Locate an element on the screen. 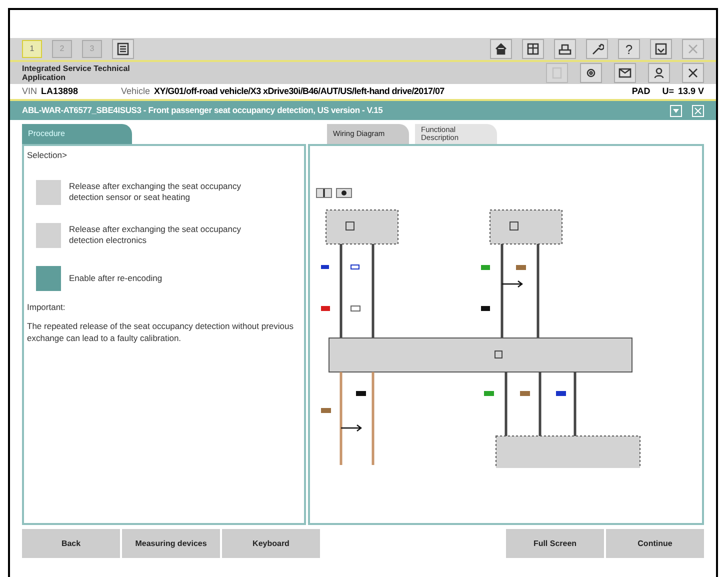  vin-label: VIN is located at coordinates (30, 91).